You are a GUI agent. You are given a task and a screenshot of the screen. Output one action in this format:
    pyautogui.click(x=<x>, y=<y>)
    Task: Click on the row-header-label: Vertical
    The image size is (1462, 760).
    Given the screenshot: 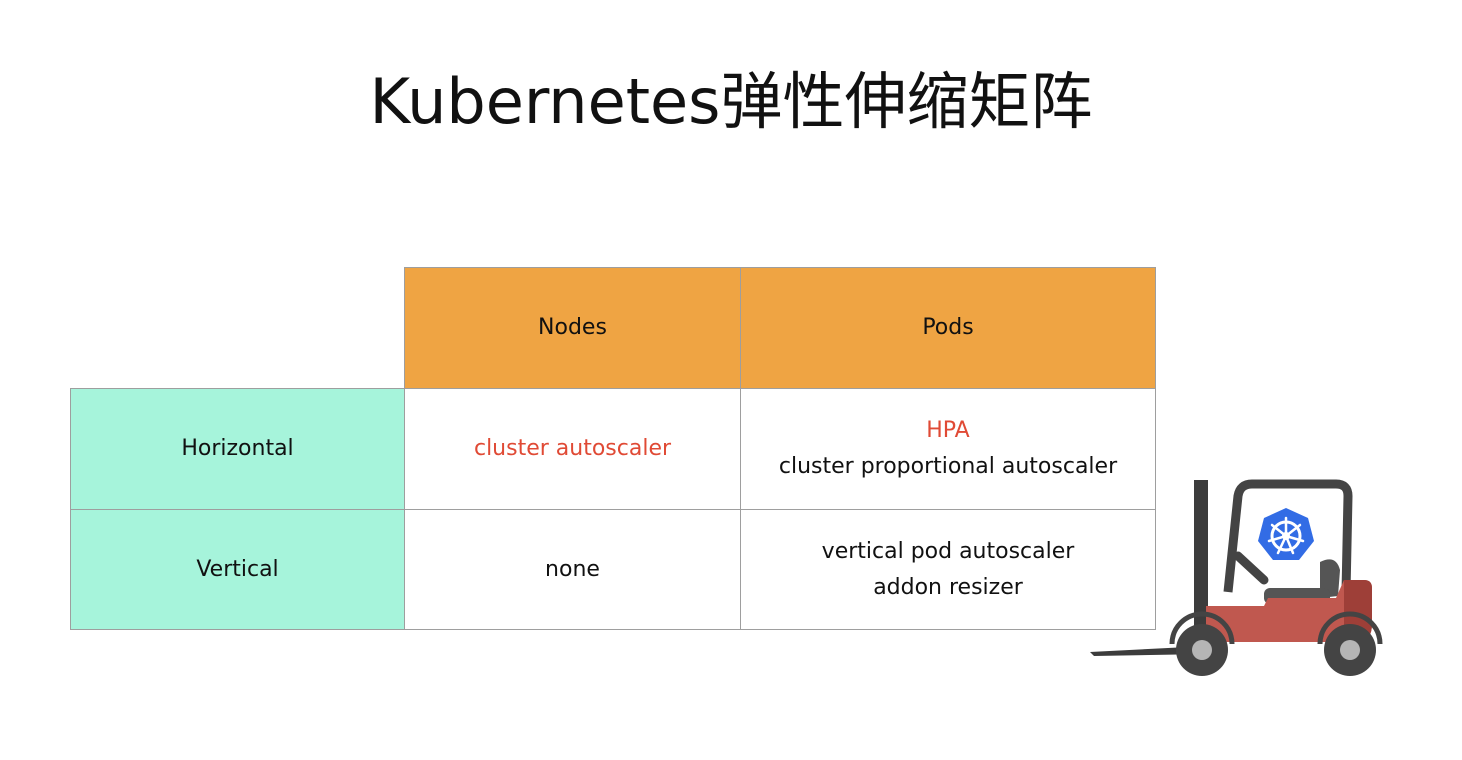 What is the action you would take?
    pyautogui.click(x=237, y=569)
    